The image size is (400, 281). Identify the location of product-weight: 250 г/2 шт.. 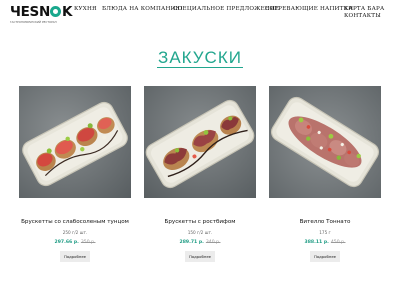
(75, 232).